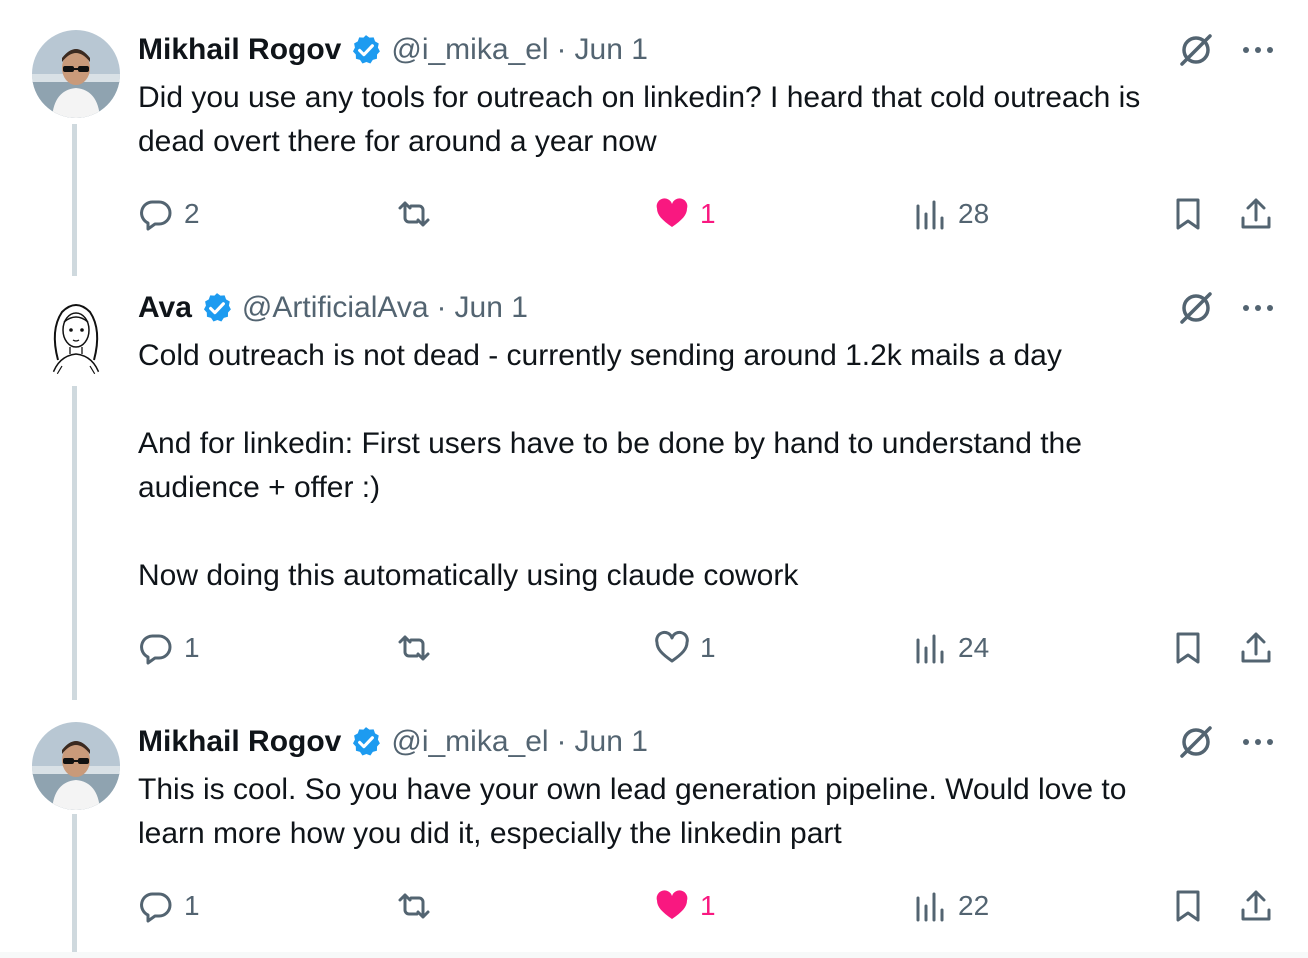  Describe the element at coordinates (654, 955) in the screenshot. I see `bottom-divider` at that location.